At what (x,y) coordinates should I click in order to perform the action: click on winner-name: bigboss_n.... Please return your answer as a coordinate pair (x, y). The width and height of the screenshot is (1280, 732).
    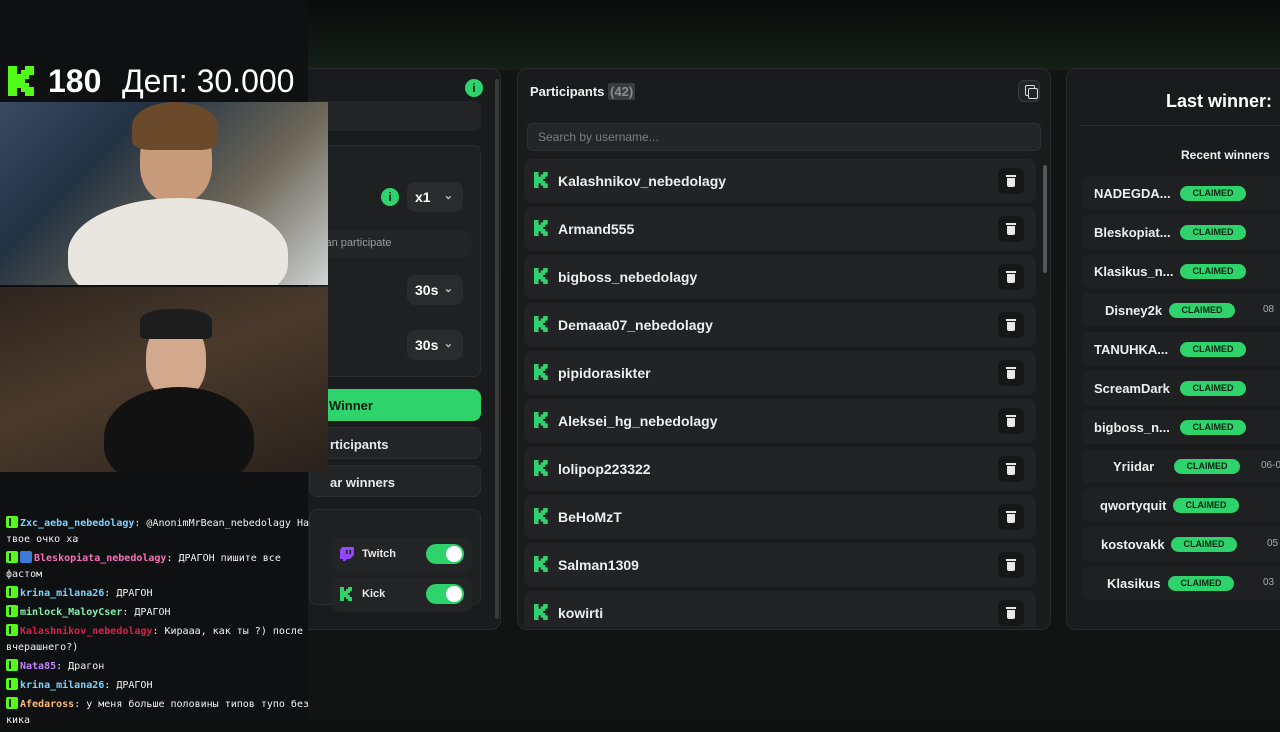
    Looking at the image, I should click on (1132, 427).